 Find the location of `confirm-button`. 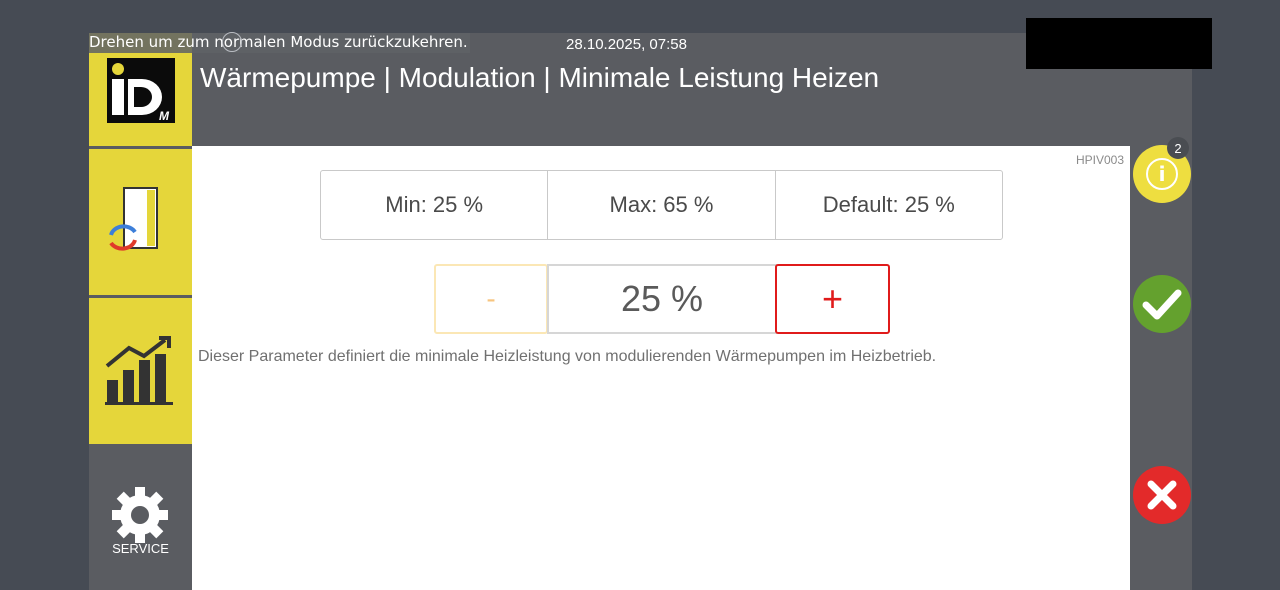

confirm-button is located at coordinates (1162, 304).